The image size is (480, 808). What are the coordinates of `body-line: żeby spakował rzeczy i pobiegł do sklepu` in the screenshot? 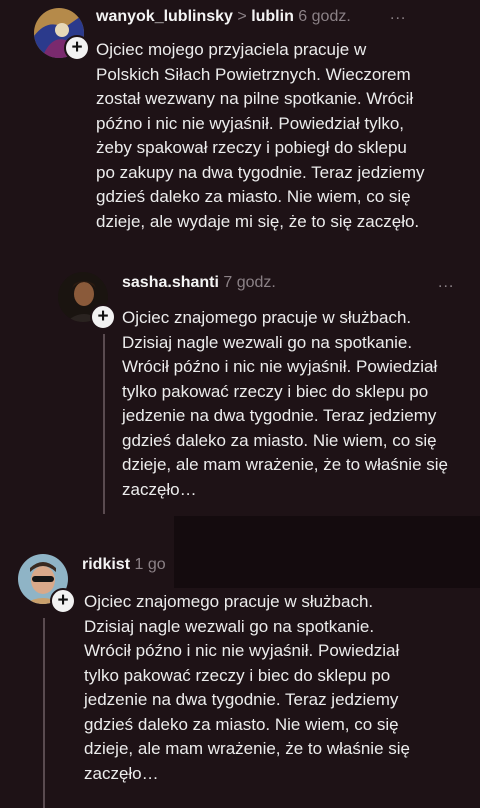 It's located at (251, 147).